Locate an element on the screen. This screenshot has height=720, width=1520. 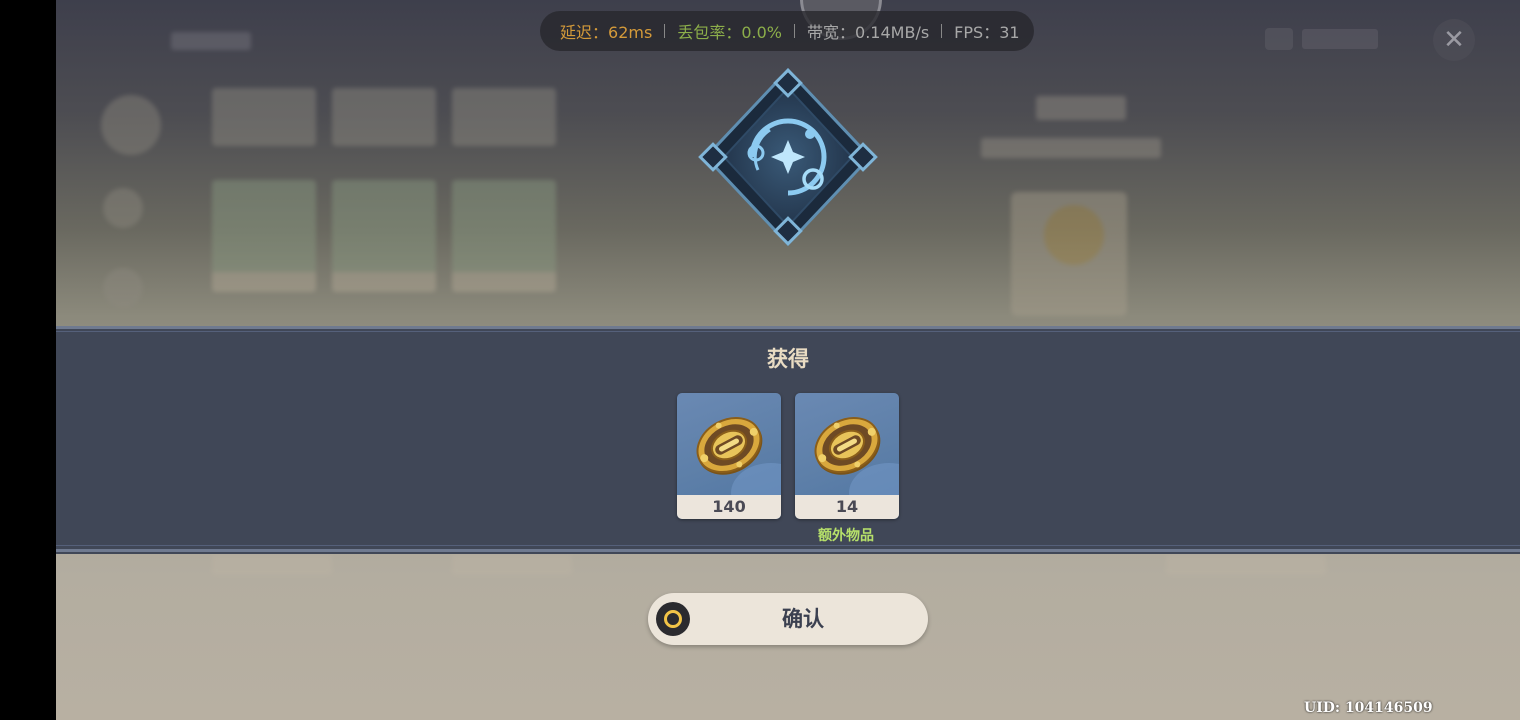
uid-label: UID: 104146509 is located at coordinates (1368, 708).